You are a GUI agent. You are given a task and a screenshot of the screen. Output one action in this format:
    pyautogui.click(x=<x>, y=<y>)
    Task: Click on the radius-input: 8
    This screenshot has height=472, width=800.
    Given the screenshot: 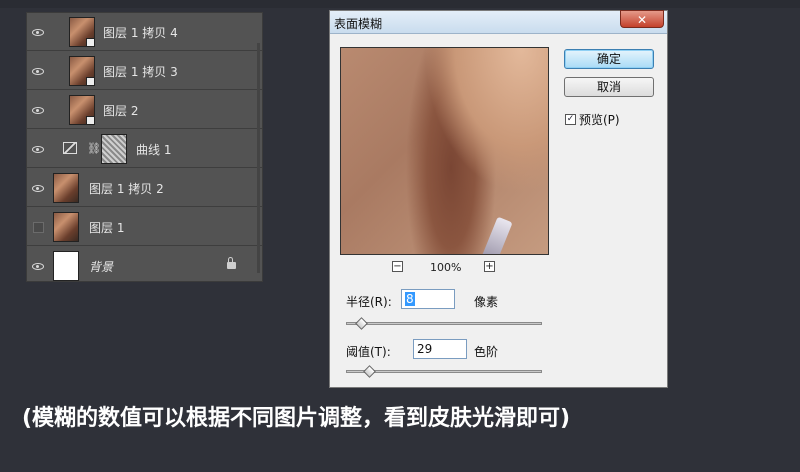 What is the action you would take?
    pyautogui.click(x=428, y=299)
    